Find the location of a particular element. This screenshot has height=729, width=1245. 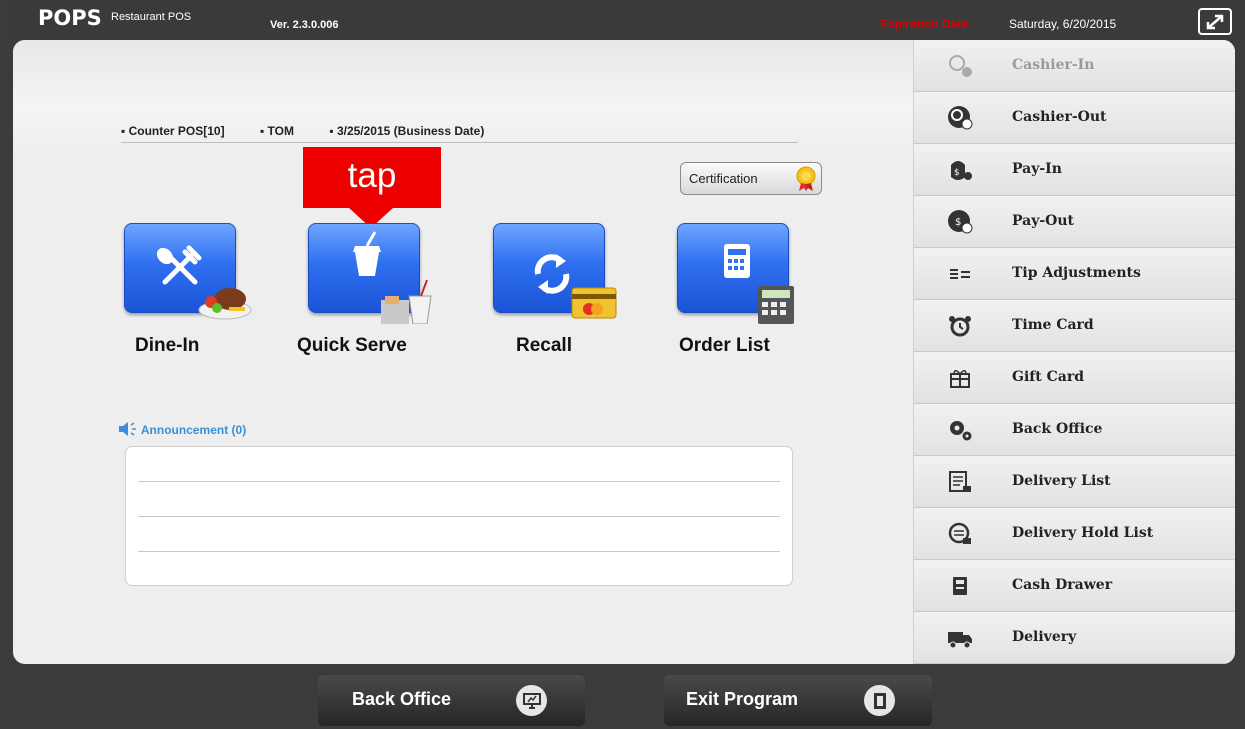

announcement-list is located at coordinates (459, 516).